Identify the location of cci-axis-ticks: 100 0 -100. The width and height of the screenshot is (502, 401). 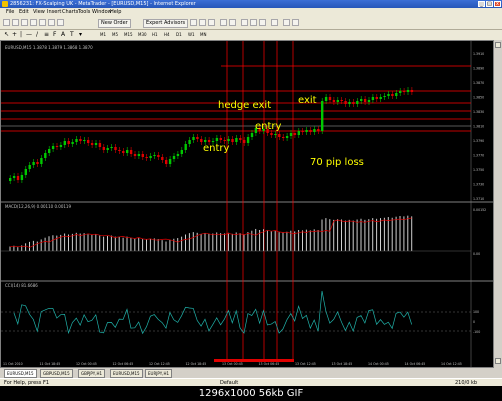
(476, 322).